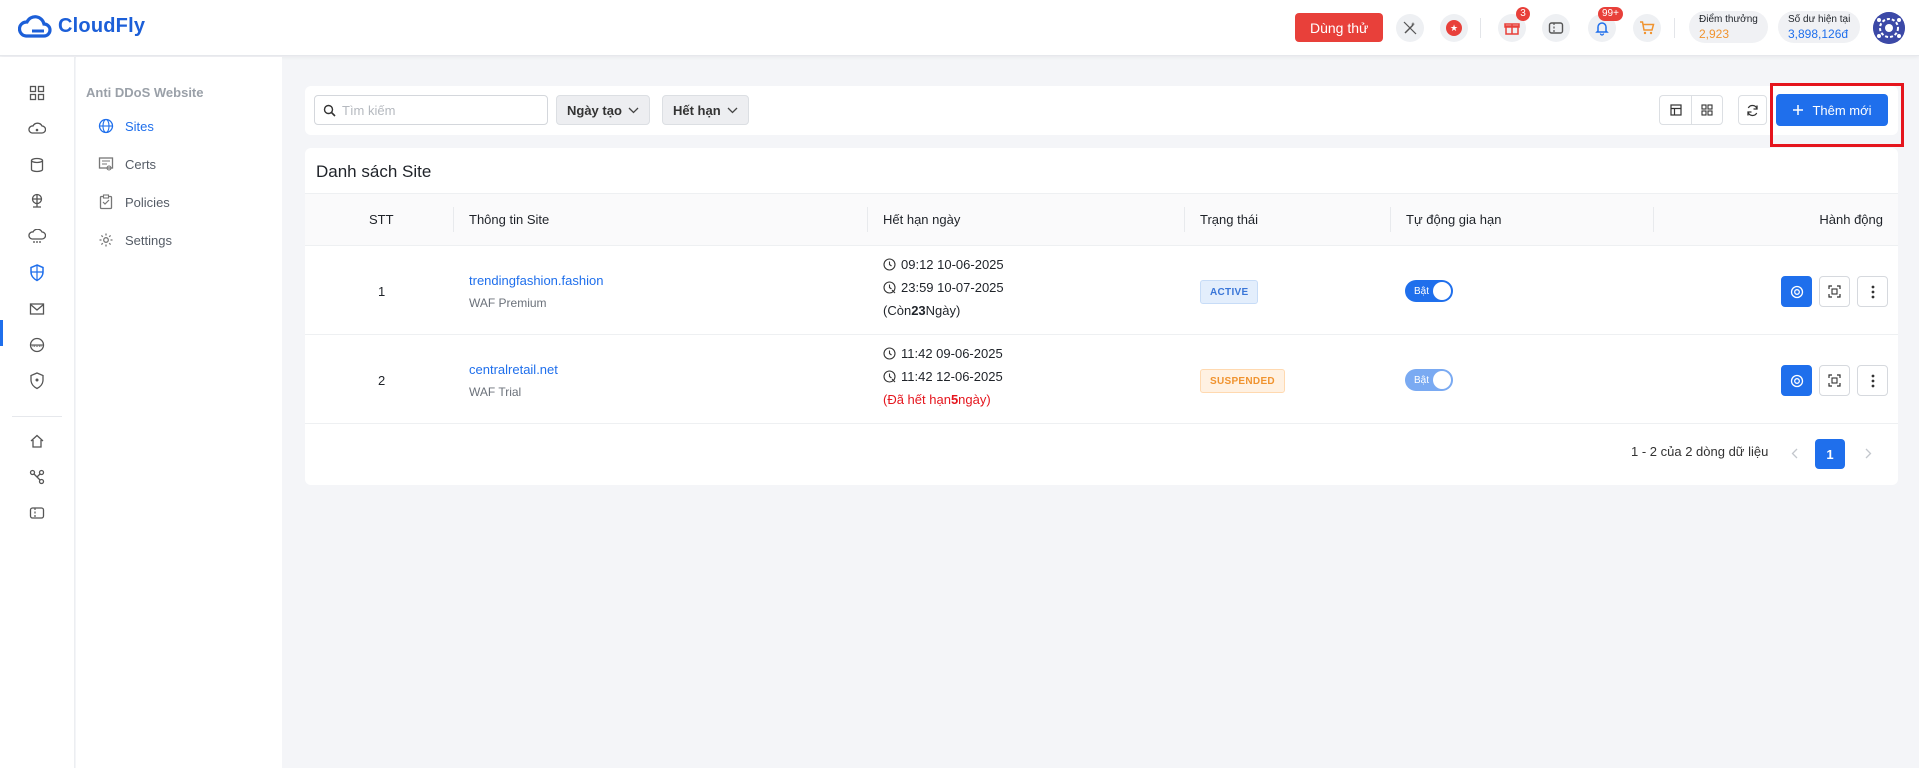 The image size is (1919, 768). I want to click on gift-icon: 3, so click(1514, 24).